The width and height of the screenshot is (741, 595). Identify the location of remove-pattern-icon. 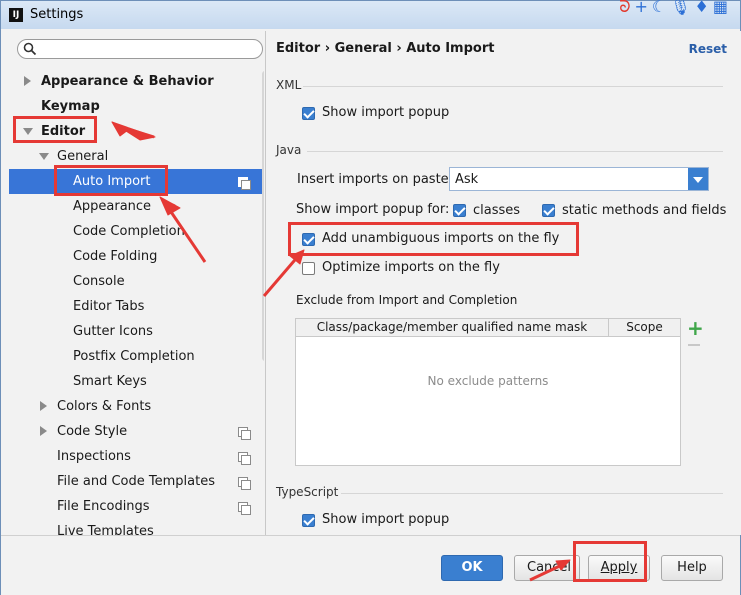
(694, 345).